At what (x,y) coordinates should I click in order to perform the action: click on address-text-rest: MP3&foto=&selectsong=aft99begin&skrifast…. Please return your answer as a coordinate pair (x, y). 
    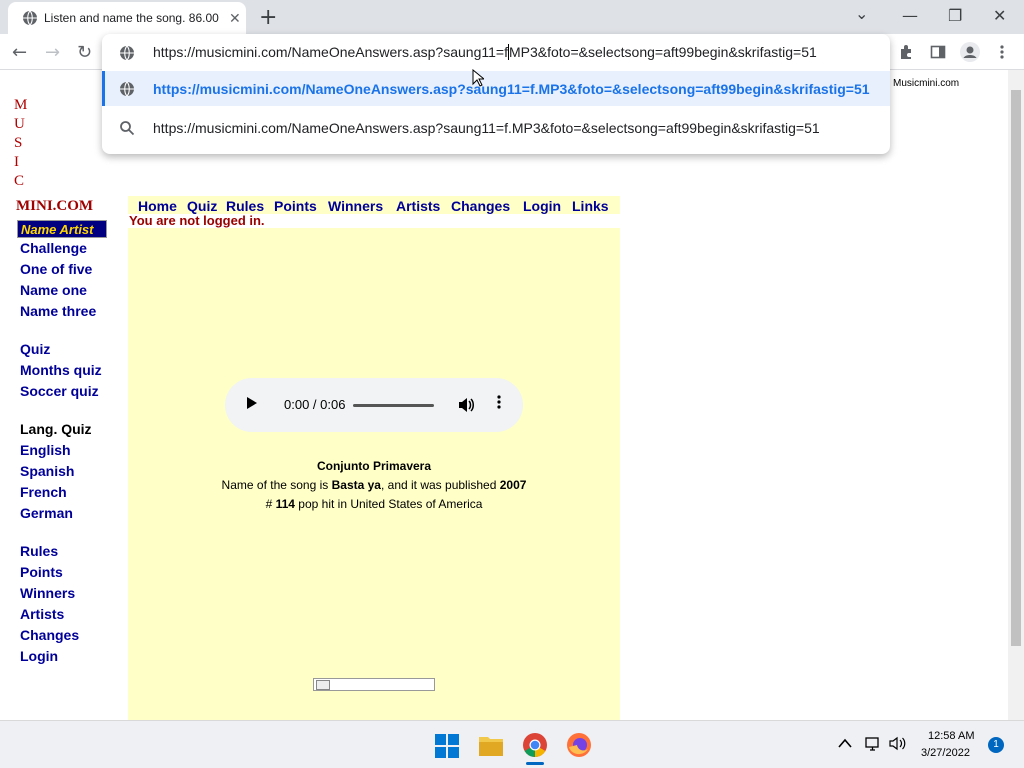
    Looking at the image, I should click on (662, 52).